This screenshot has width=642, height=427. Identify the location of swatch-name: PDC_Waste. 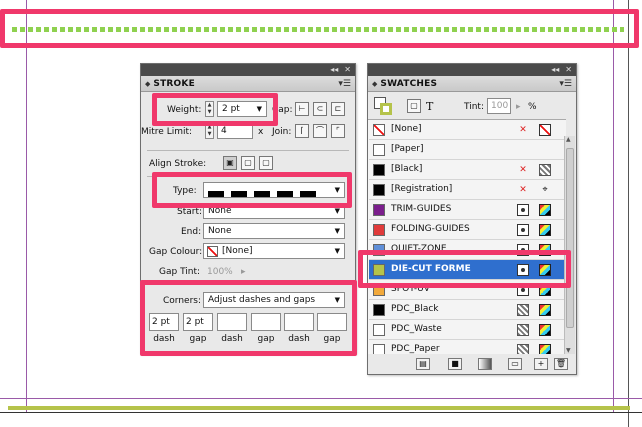
(416, 329).